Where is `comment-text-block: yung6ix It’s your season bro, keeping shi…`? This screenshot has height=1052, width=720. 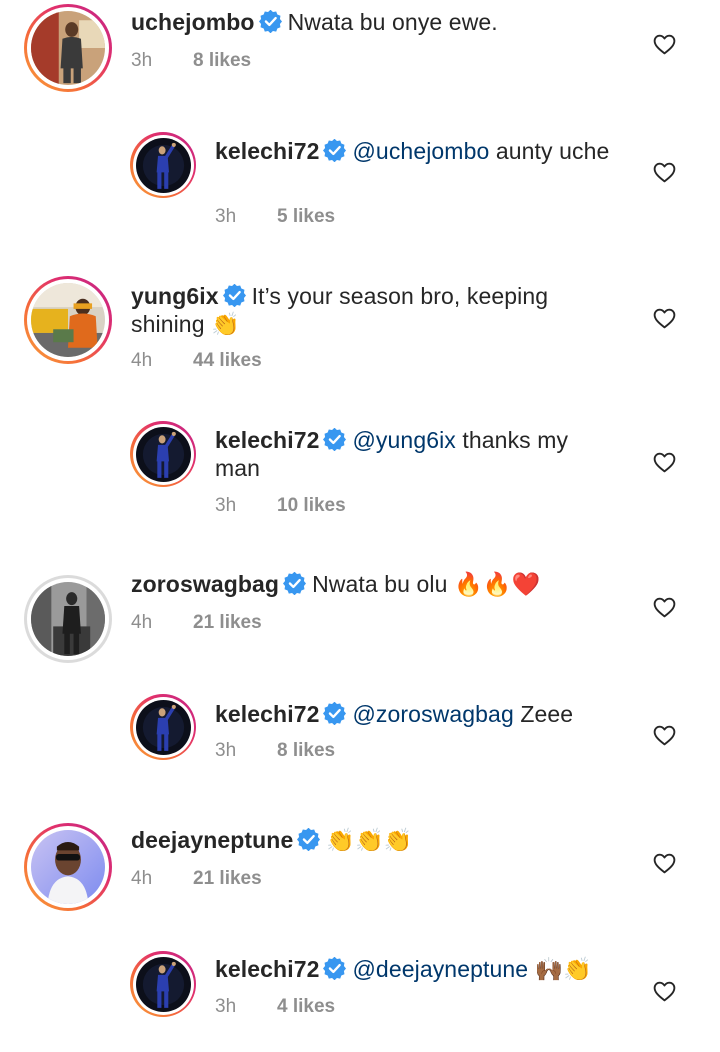 comment-text-block: yung6ix It’s your season bro, keeping shi… is located at coordinates (371, 310).